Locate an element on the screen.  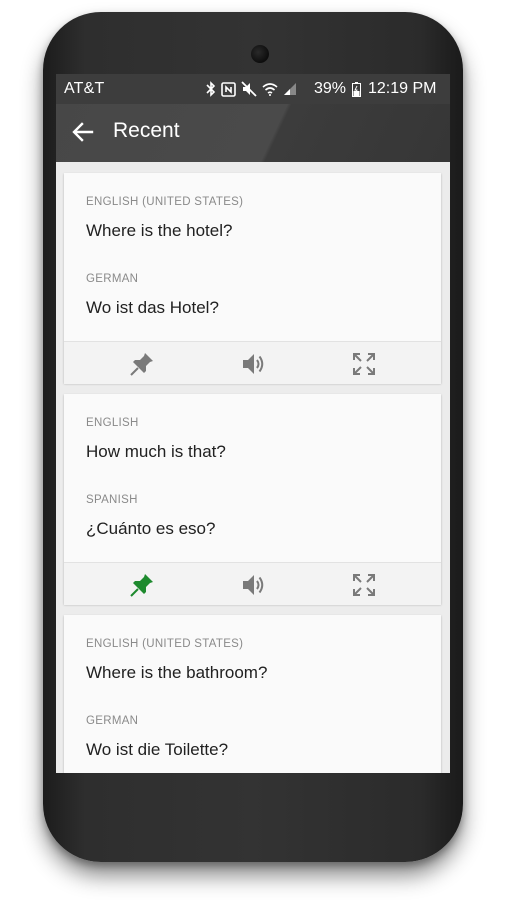
source-text: How much is that? is located at coordinates (156, 451).